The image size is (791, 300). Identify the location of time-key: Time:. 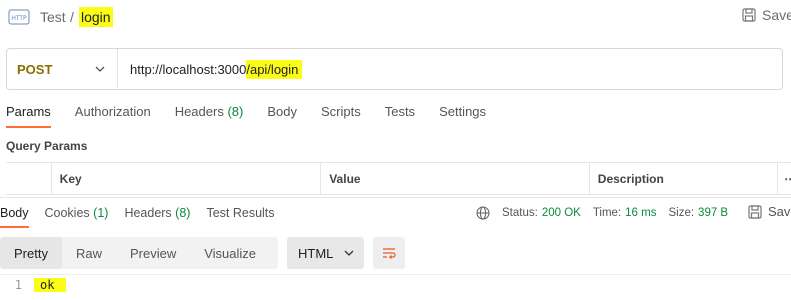
(607, 213).